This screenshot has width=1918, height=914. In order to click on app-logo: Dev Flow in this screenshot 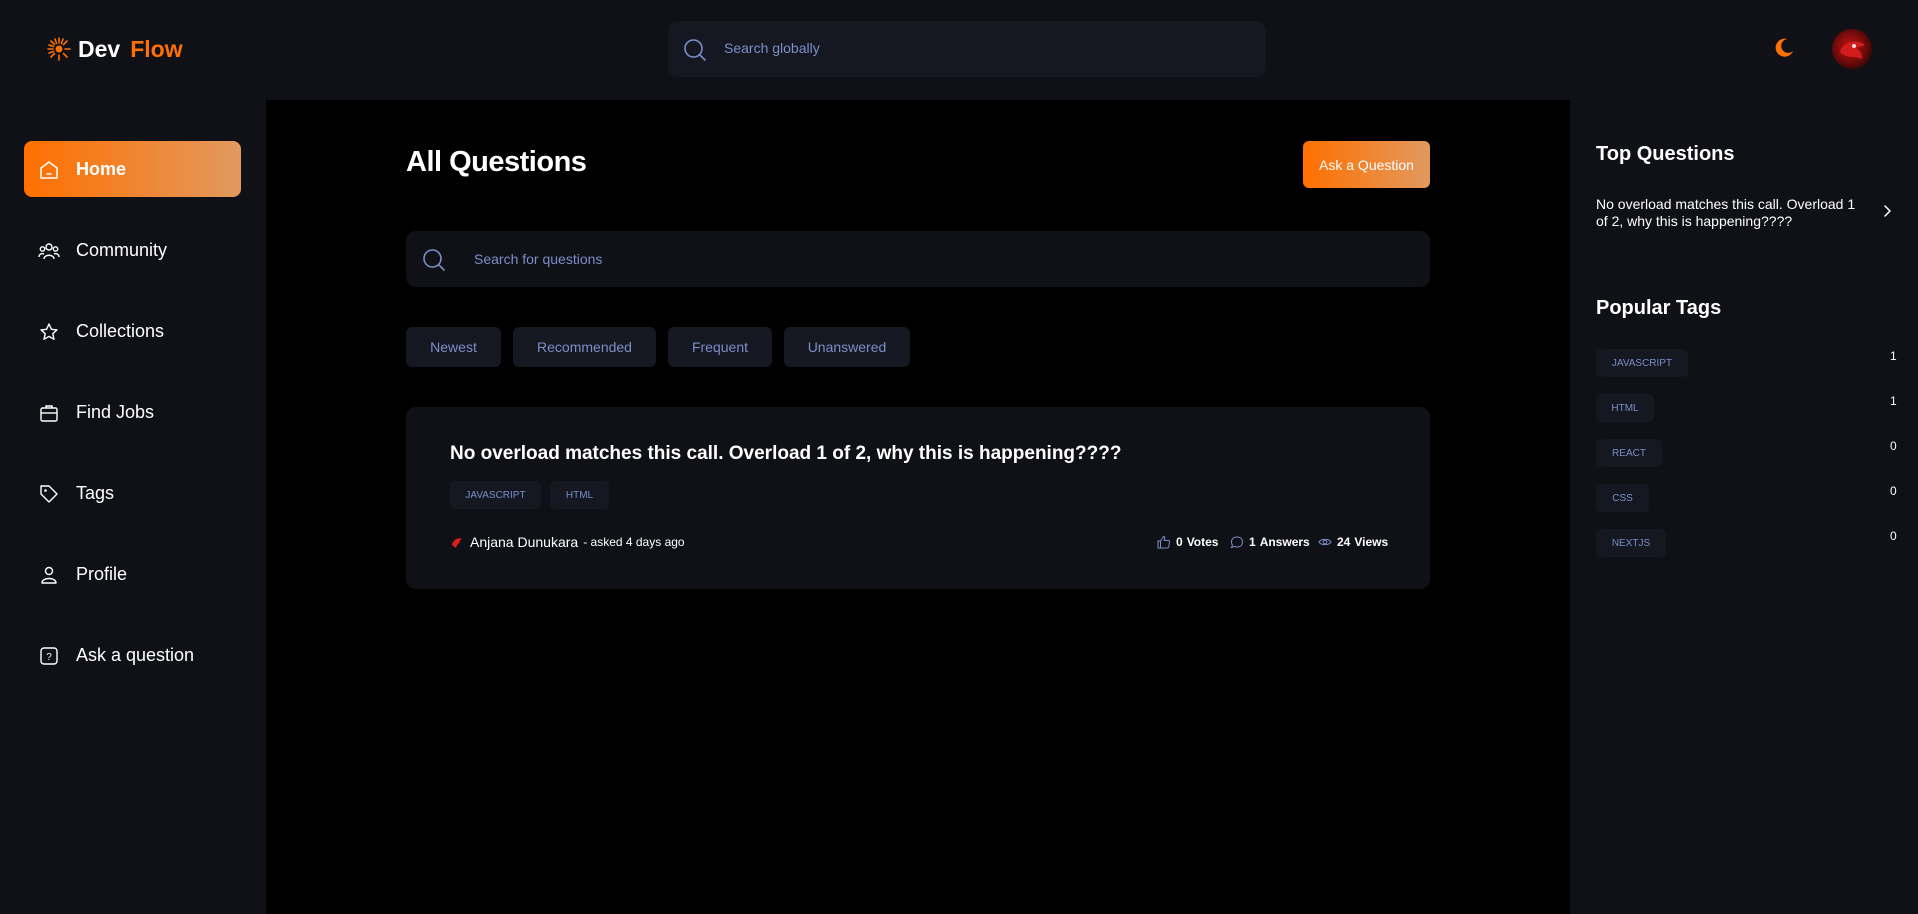, I will do `click(114, 49)`.